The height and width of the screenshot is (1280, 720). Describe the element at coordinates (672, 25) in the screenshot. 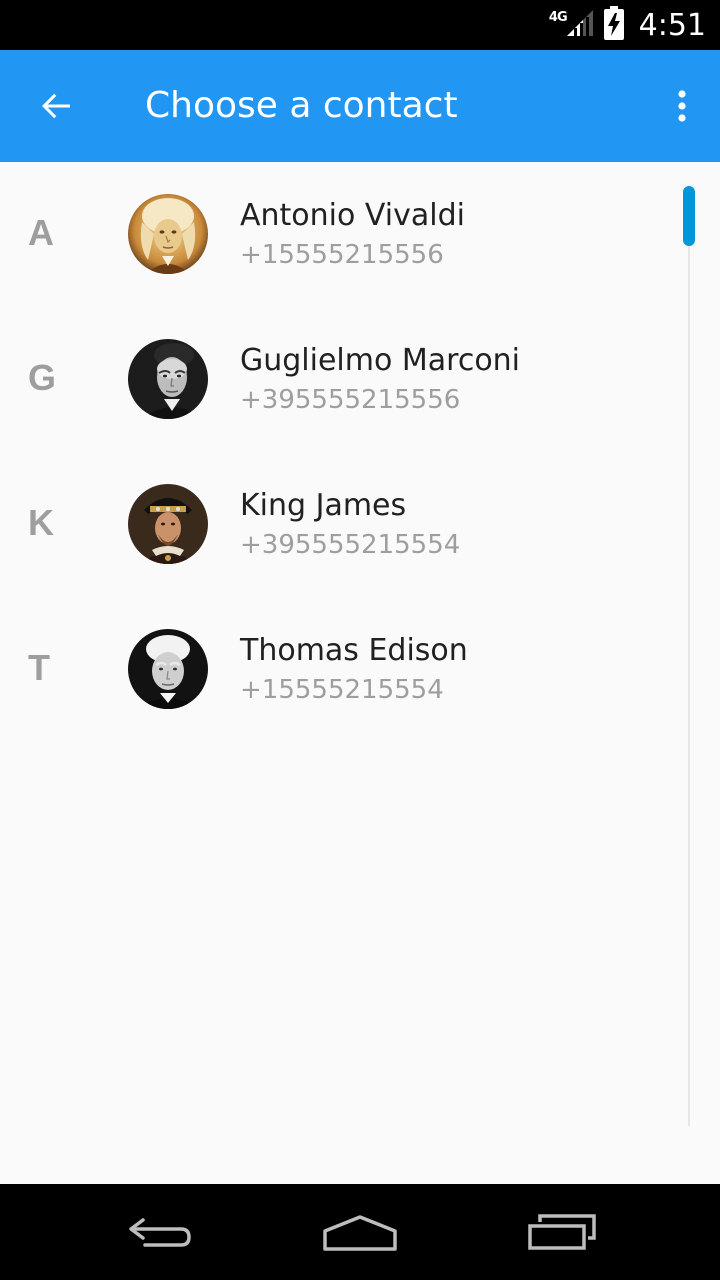

I see `status-time: 4:51` at that location.